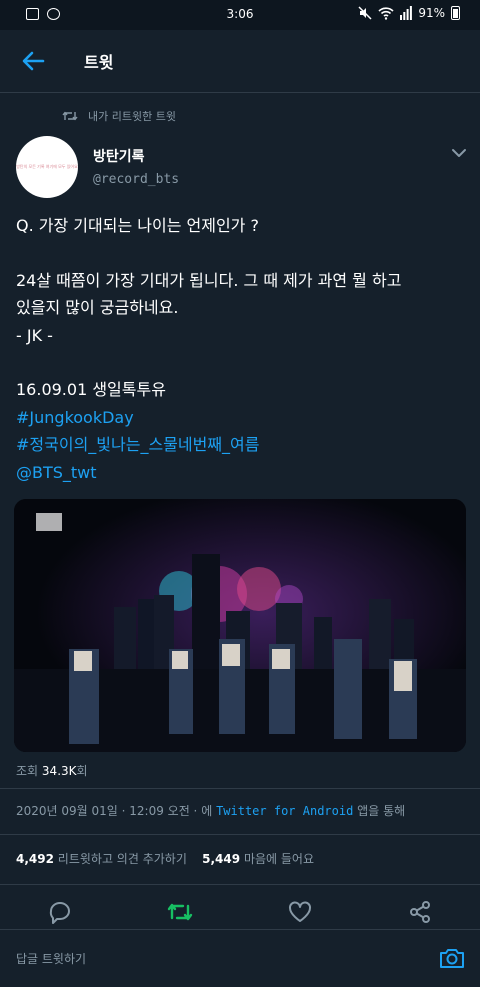 This screenshot has height=987, width=480. I want to click on signal-icon, so click(406, 13).